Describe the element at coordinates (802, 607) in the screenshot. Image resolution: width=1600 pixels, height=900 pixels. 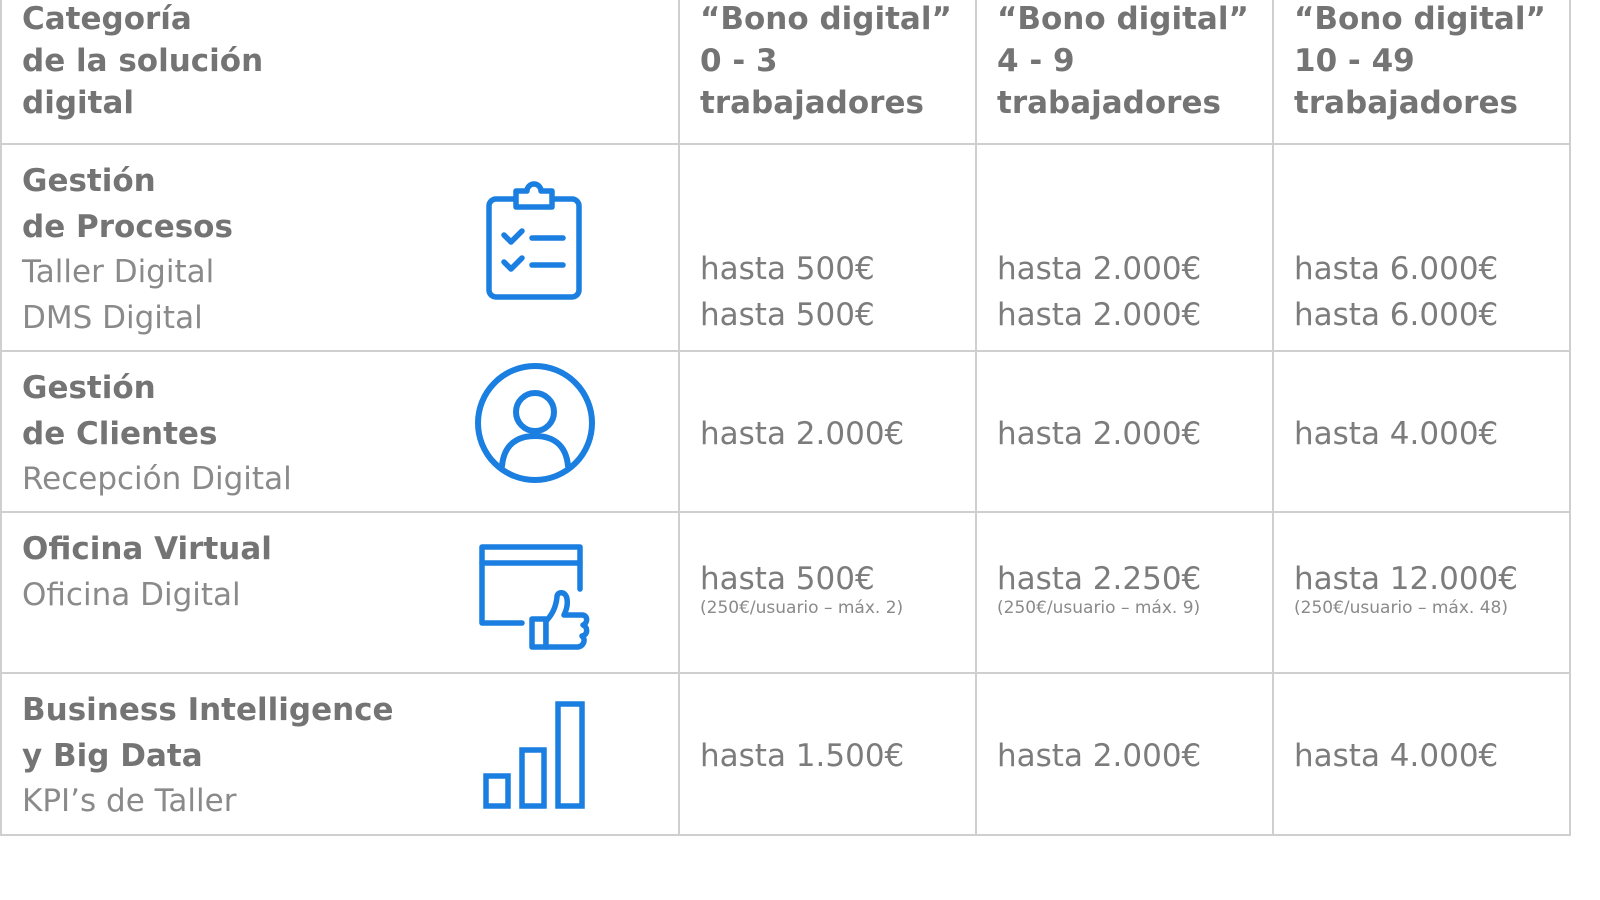
I see `value-note: (250€/usuario – máx. 2)` at that location.